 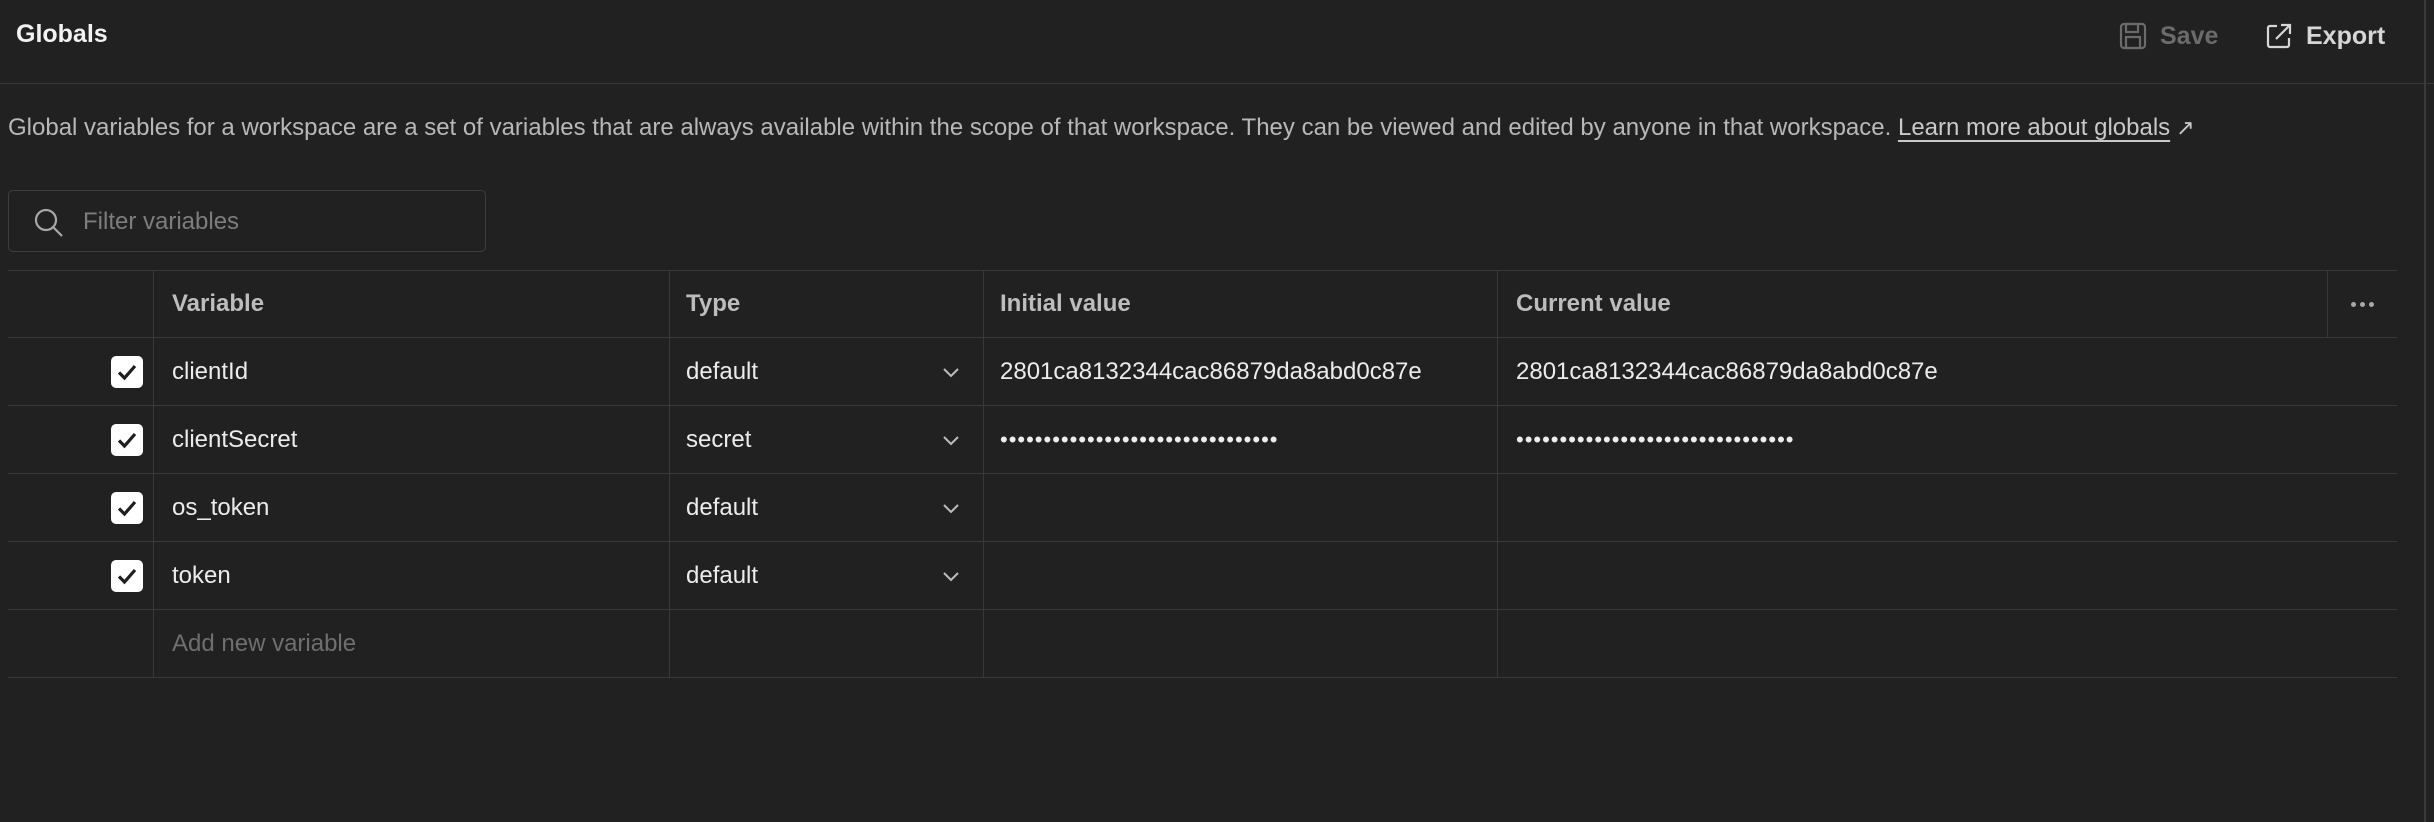 I want to click on page-title: Globals, so click(x=62, y=34).